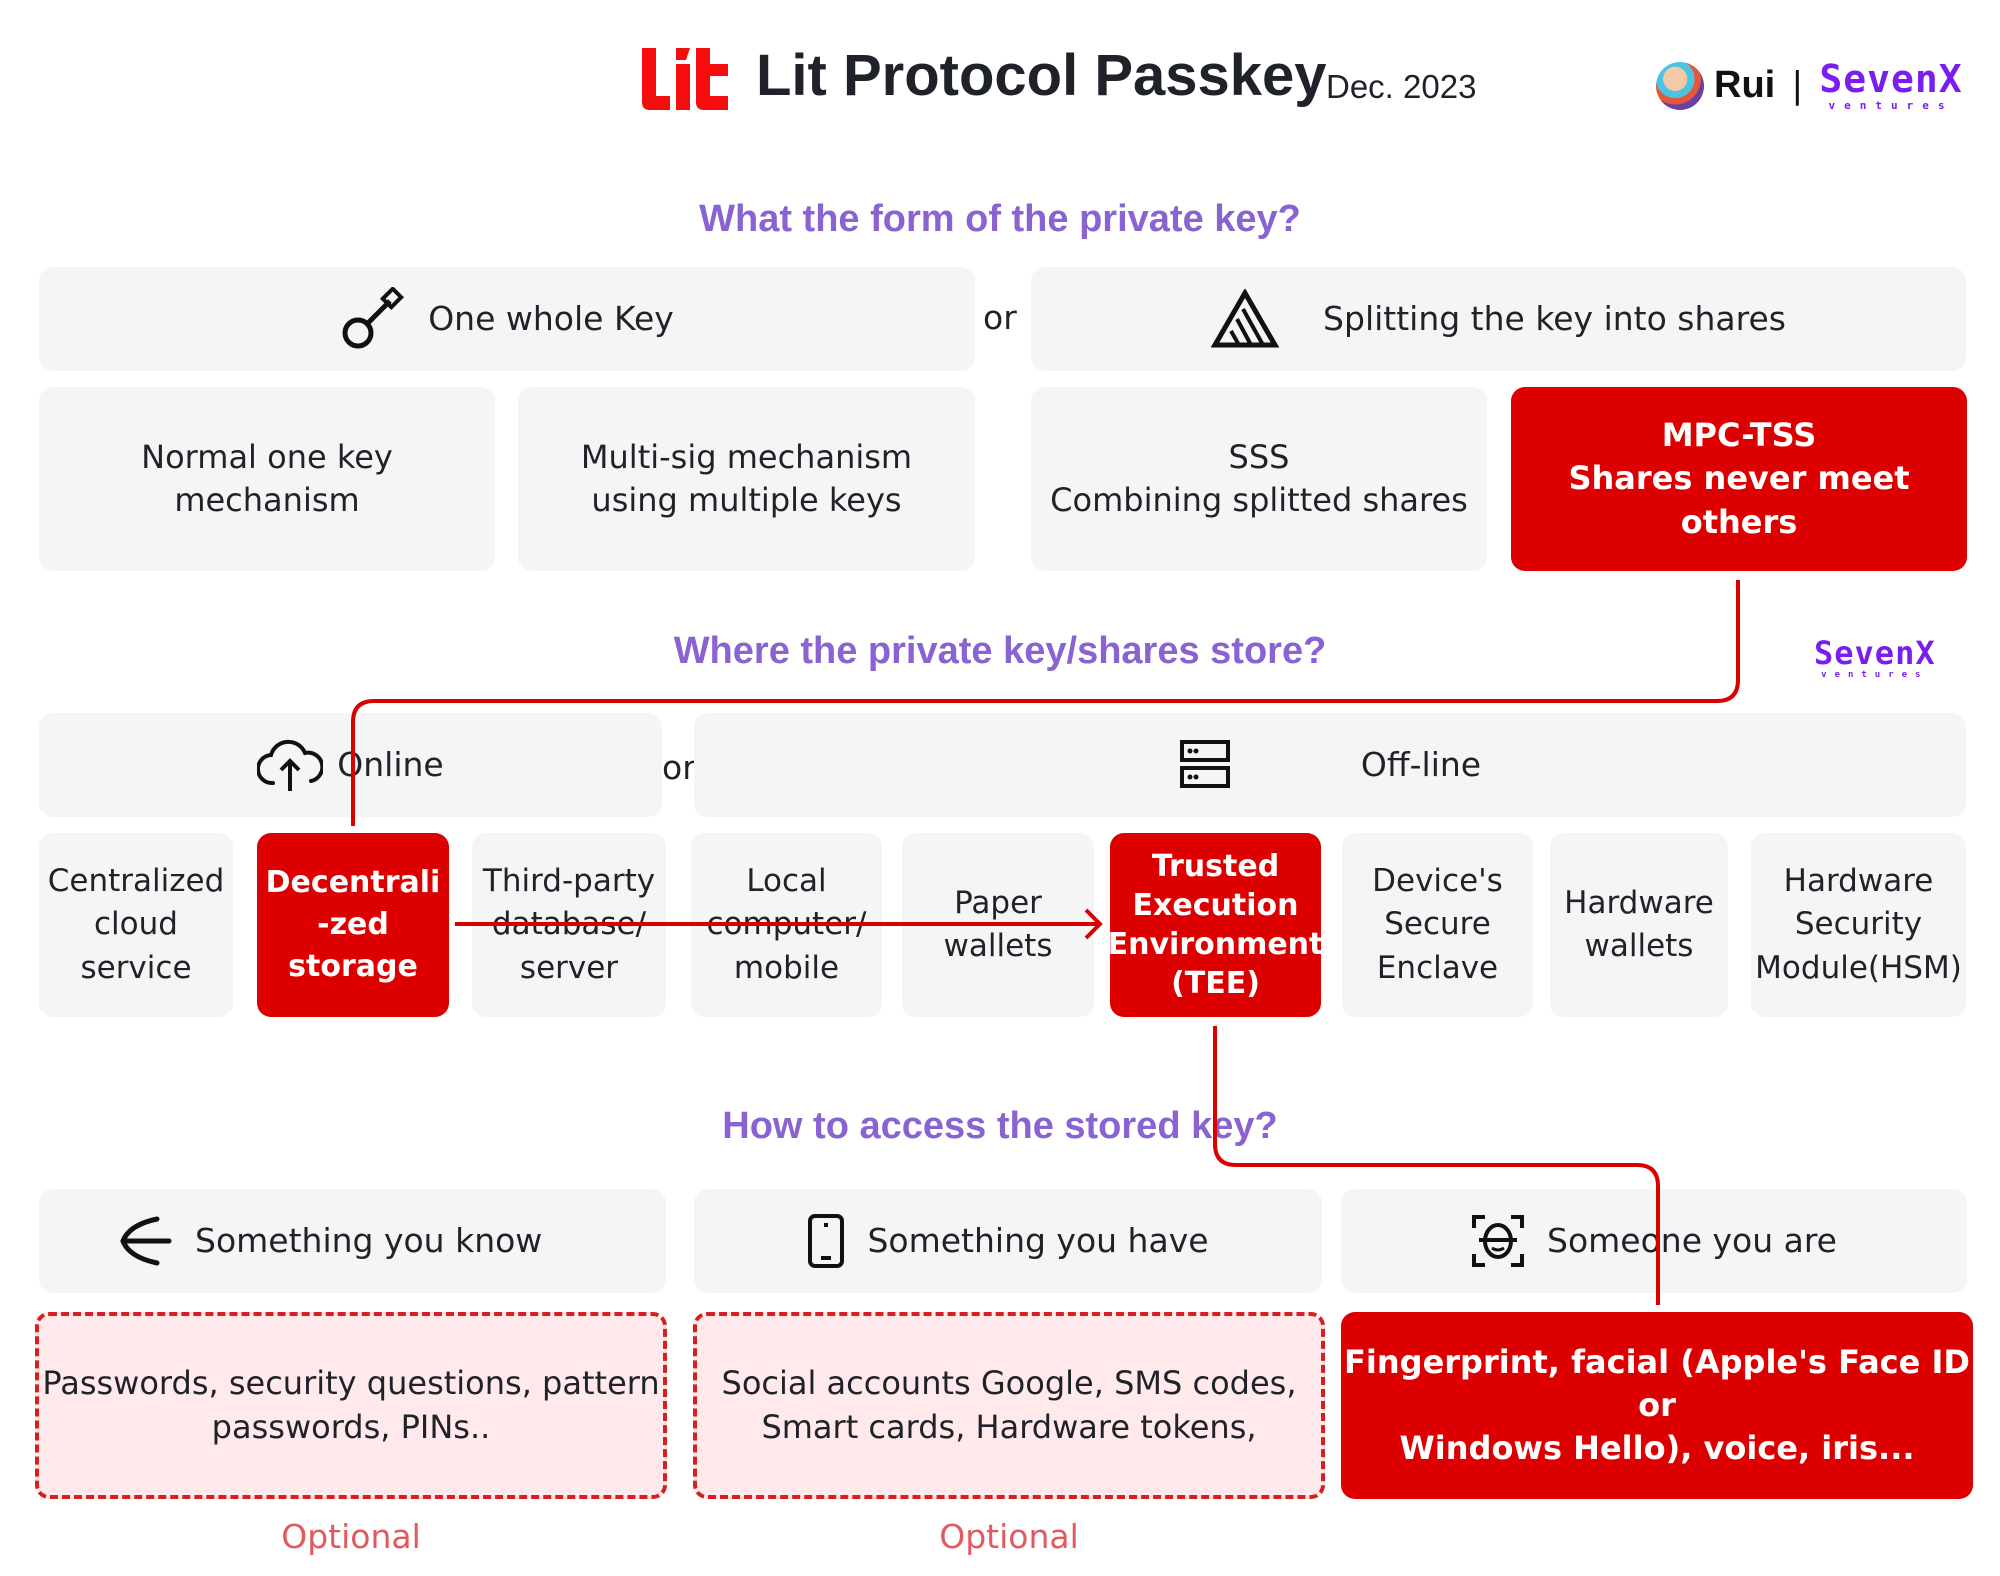 The height and width of the screenshot is (1576, 2000). I want to click on category-label: Splitting the key into shares, so click(1554, 318).